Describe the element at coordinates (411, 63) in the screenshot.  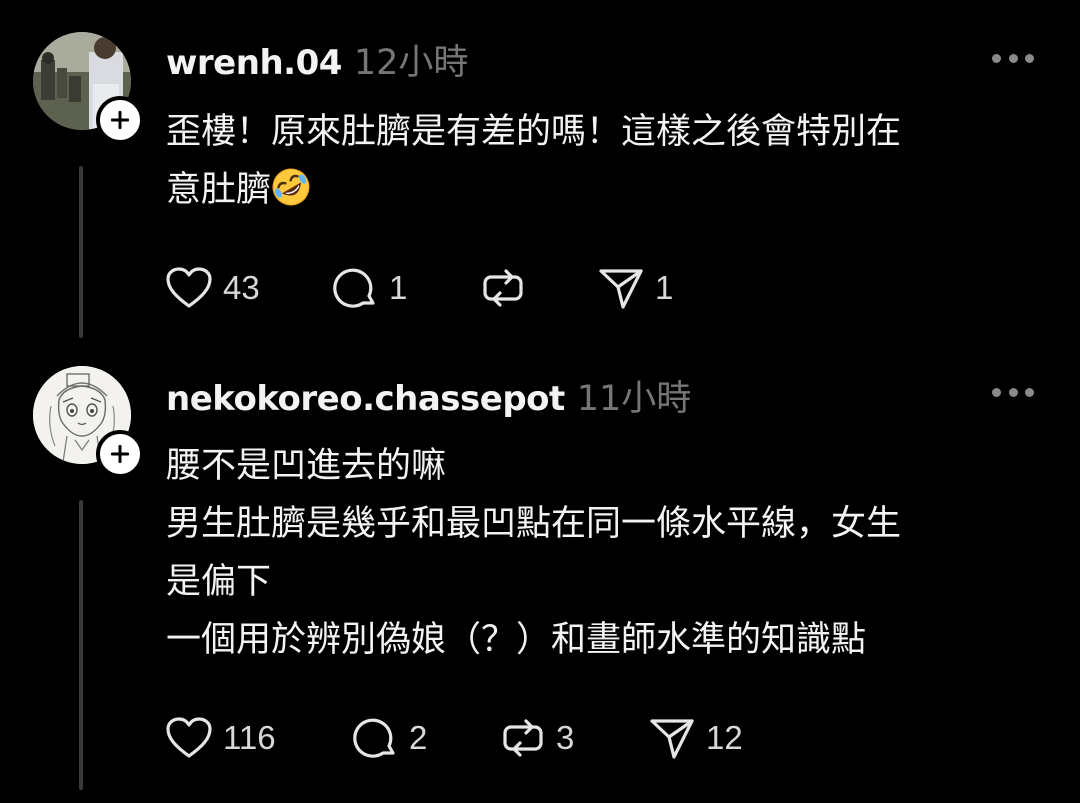
I see `timestamp: 12小時` at that location.